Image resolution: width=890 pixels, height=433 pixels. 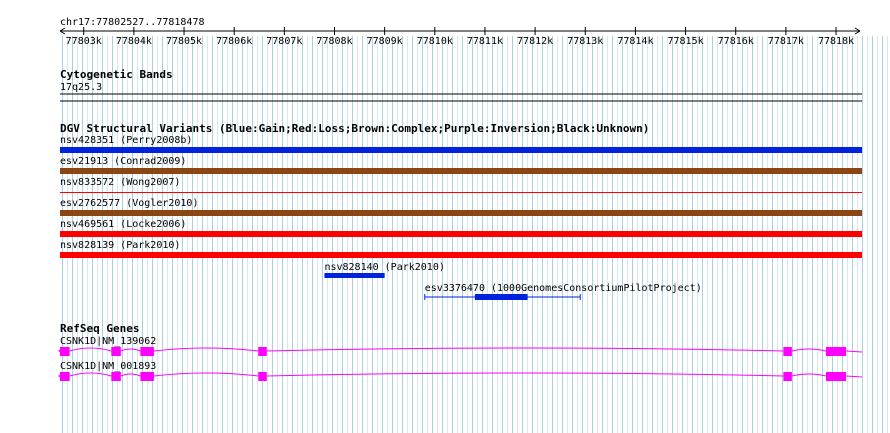 What do you see at coordinates (385, 41) in the screenshot?
I see `ruler-tick-label: 77809k` at bounding box center [385, 41].